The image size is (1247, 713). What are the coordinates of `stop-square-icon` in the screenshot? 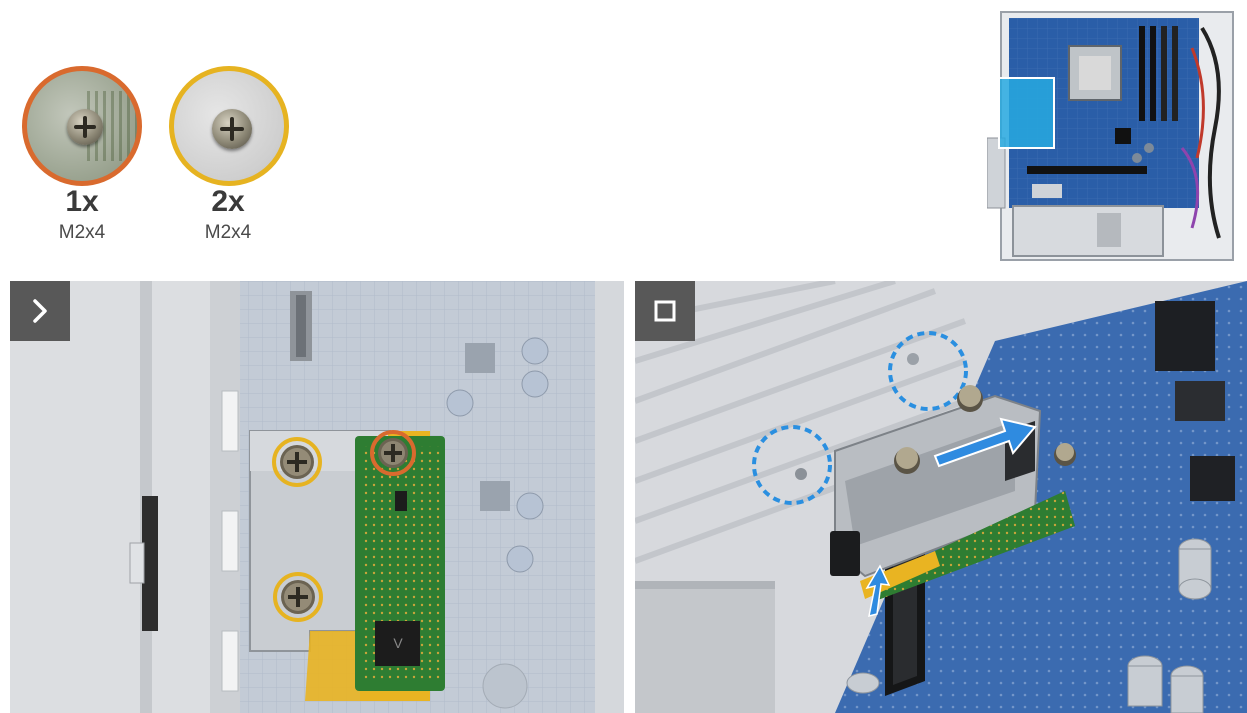 It's located at (665, 311).